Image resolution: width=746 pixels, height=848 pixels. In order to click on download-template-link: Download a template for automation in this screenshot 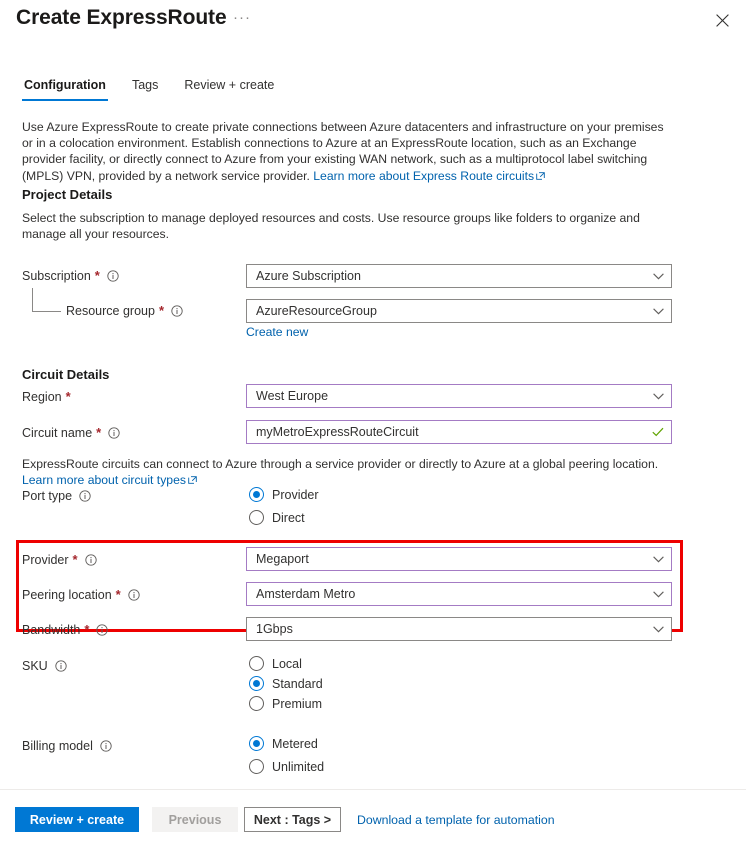, I will do `click(456, 820)`.